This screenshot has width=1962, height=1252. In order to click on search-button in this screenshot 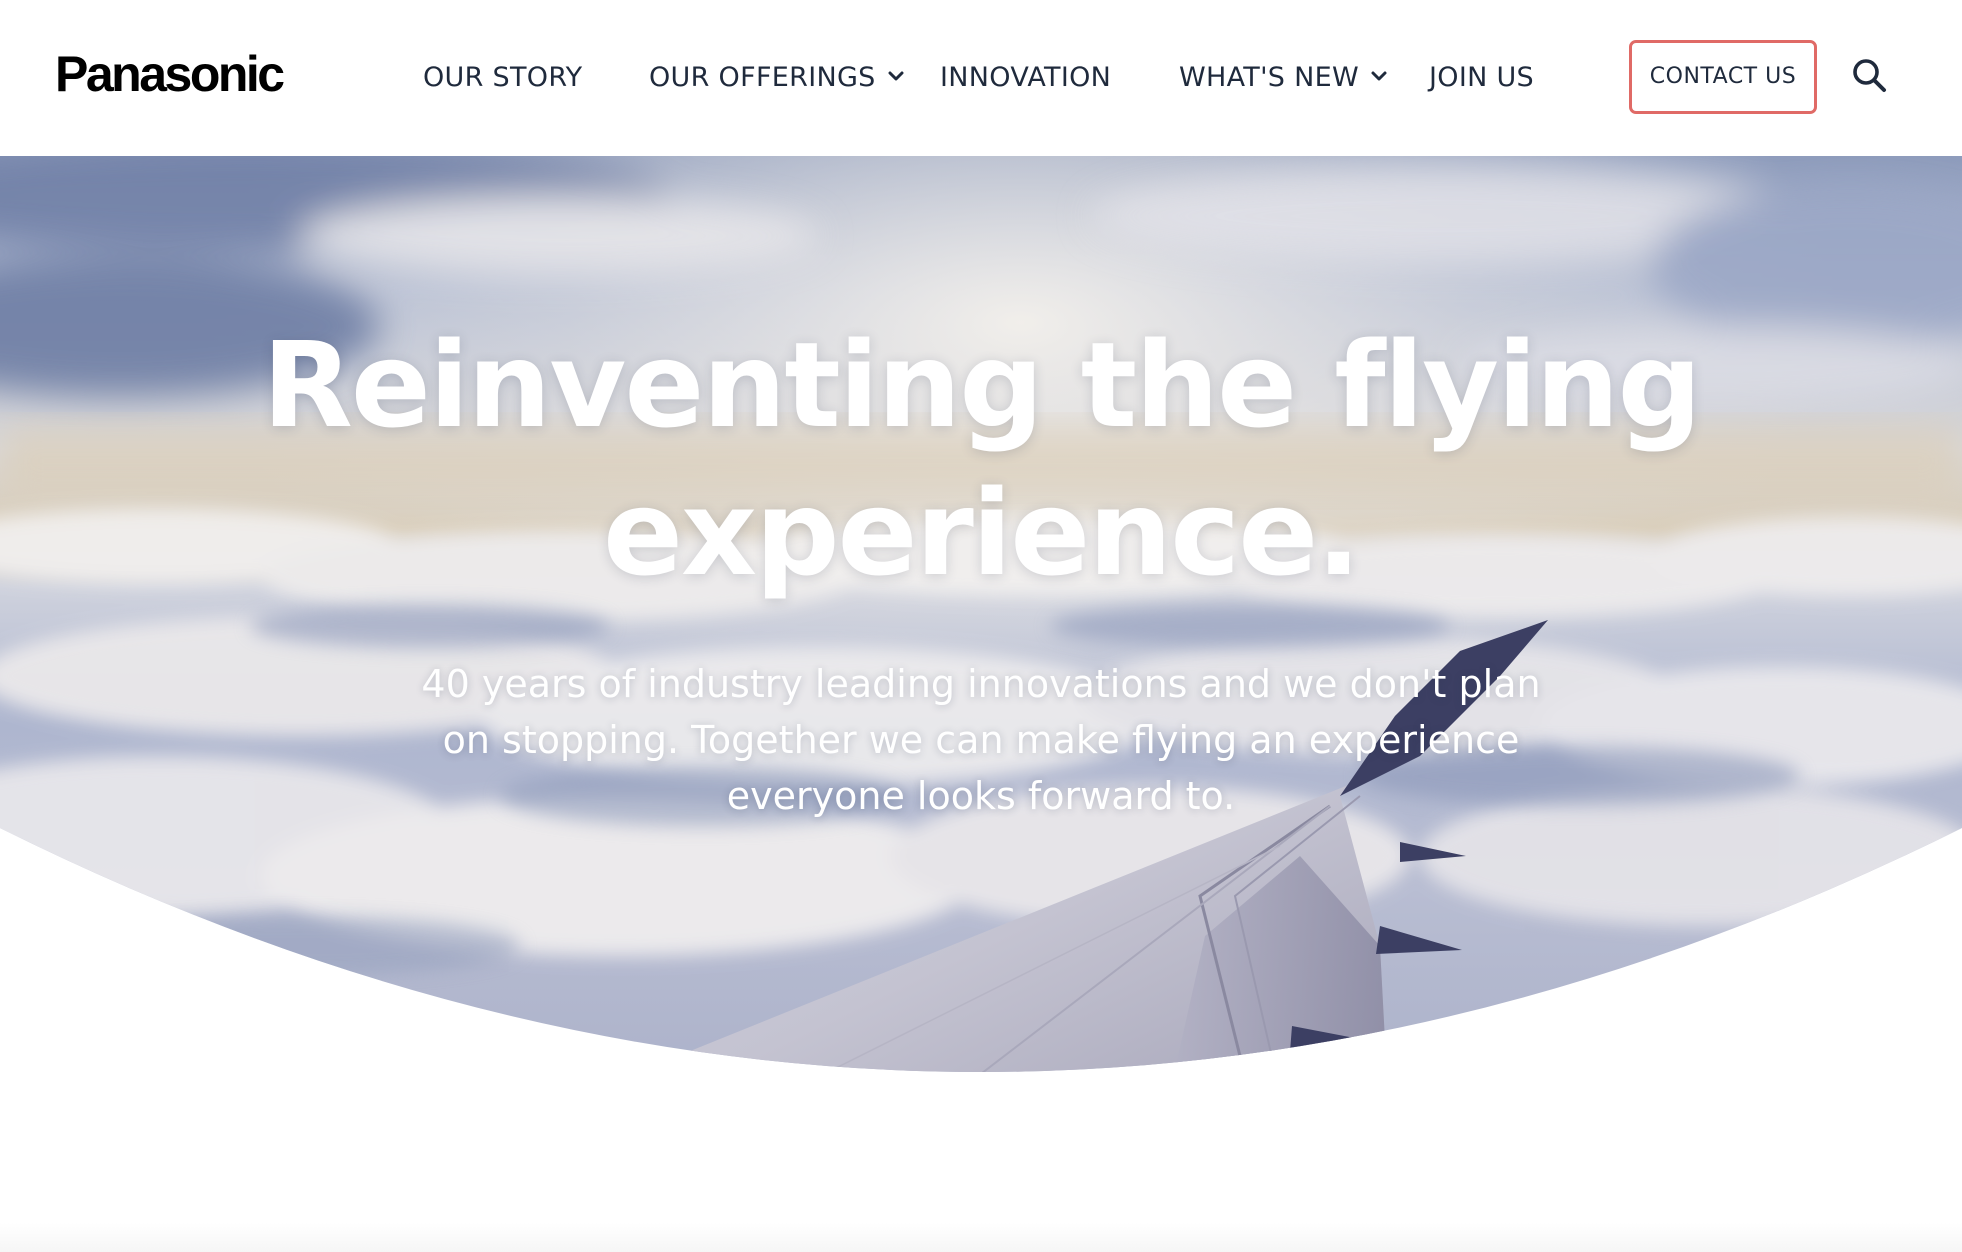, I will do `click(1870, 76)`.